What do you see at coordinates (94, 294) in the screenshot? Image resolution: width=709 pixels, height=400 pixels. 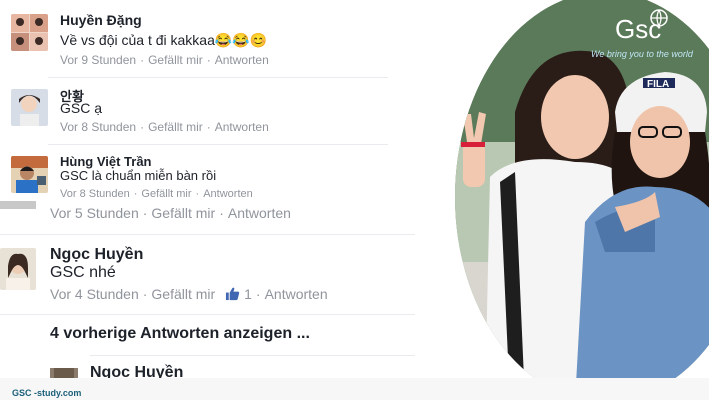 I see `timestamp: Vor 4 Stunden` at bounding box center [94, 294].